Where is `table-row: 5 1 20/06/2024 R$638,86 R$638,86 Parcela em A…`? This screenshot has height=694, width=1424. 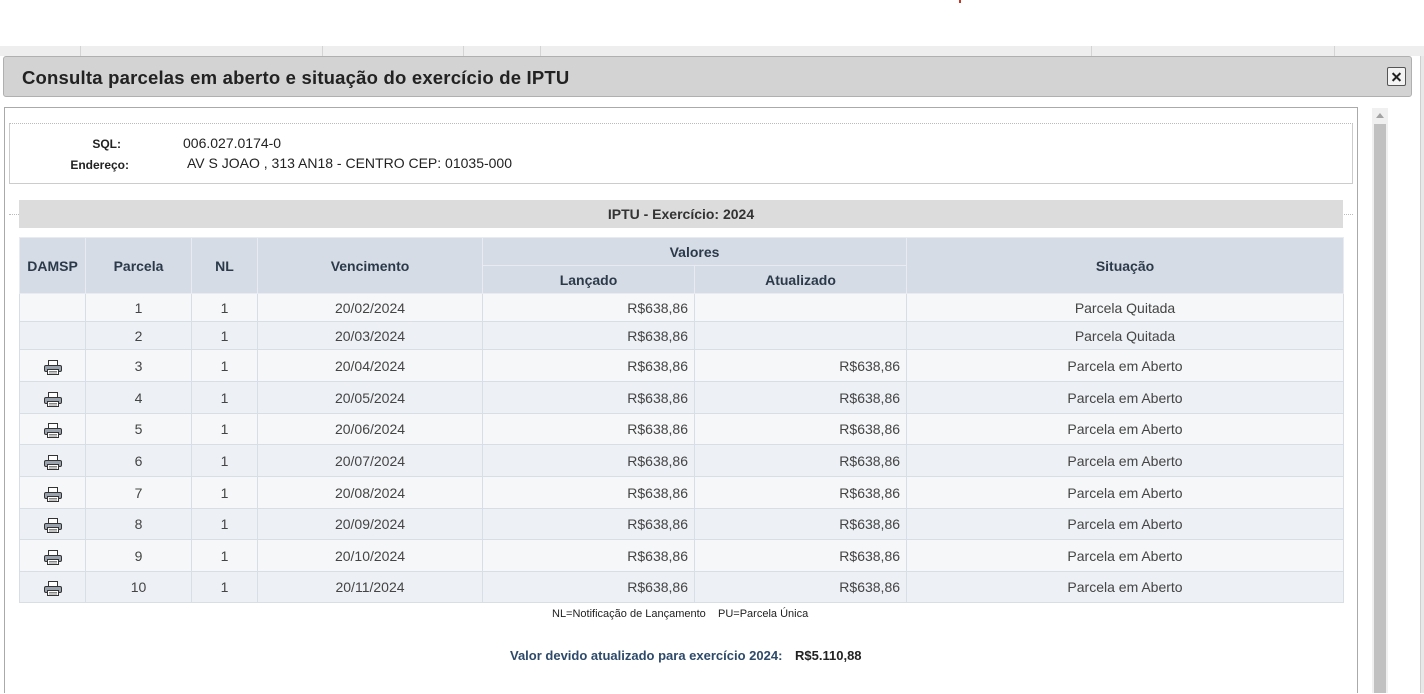 table-row: 5 1 20/06/2024 R$638,86 R$638,86 Parcela em A… is located at coordinates (682, 429).